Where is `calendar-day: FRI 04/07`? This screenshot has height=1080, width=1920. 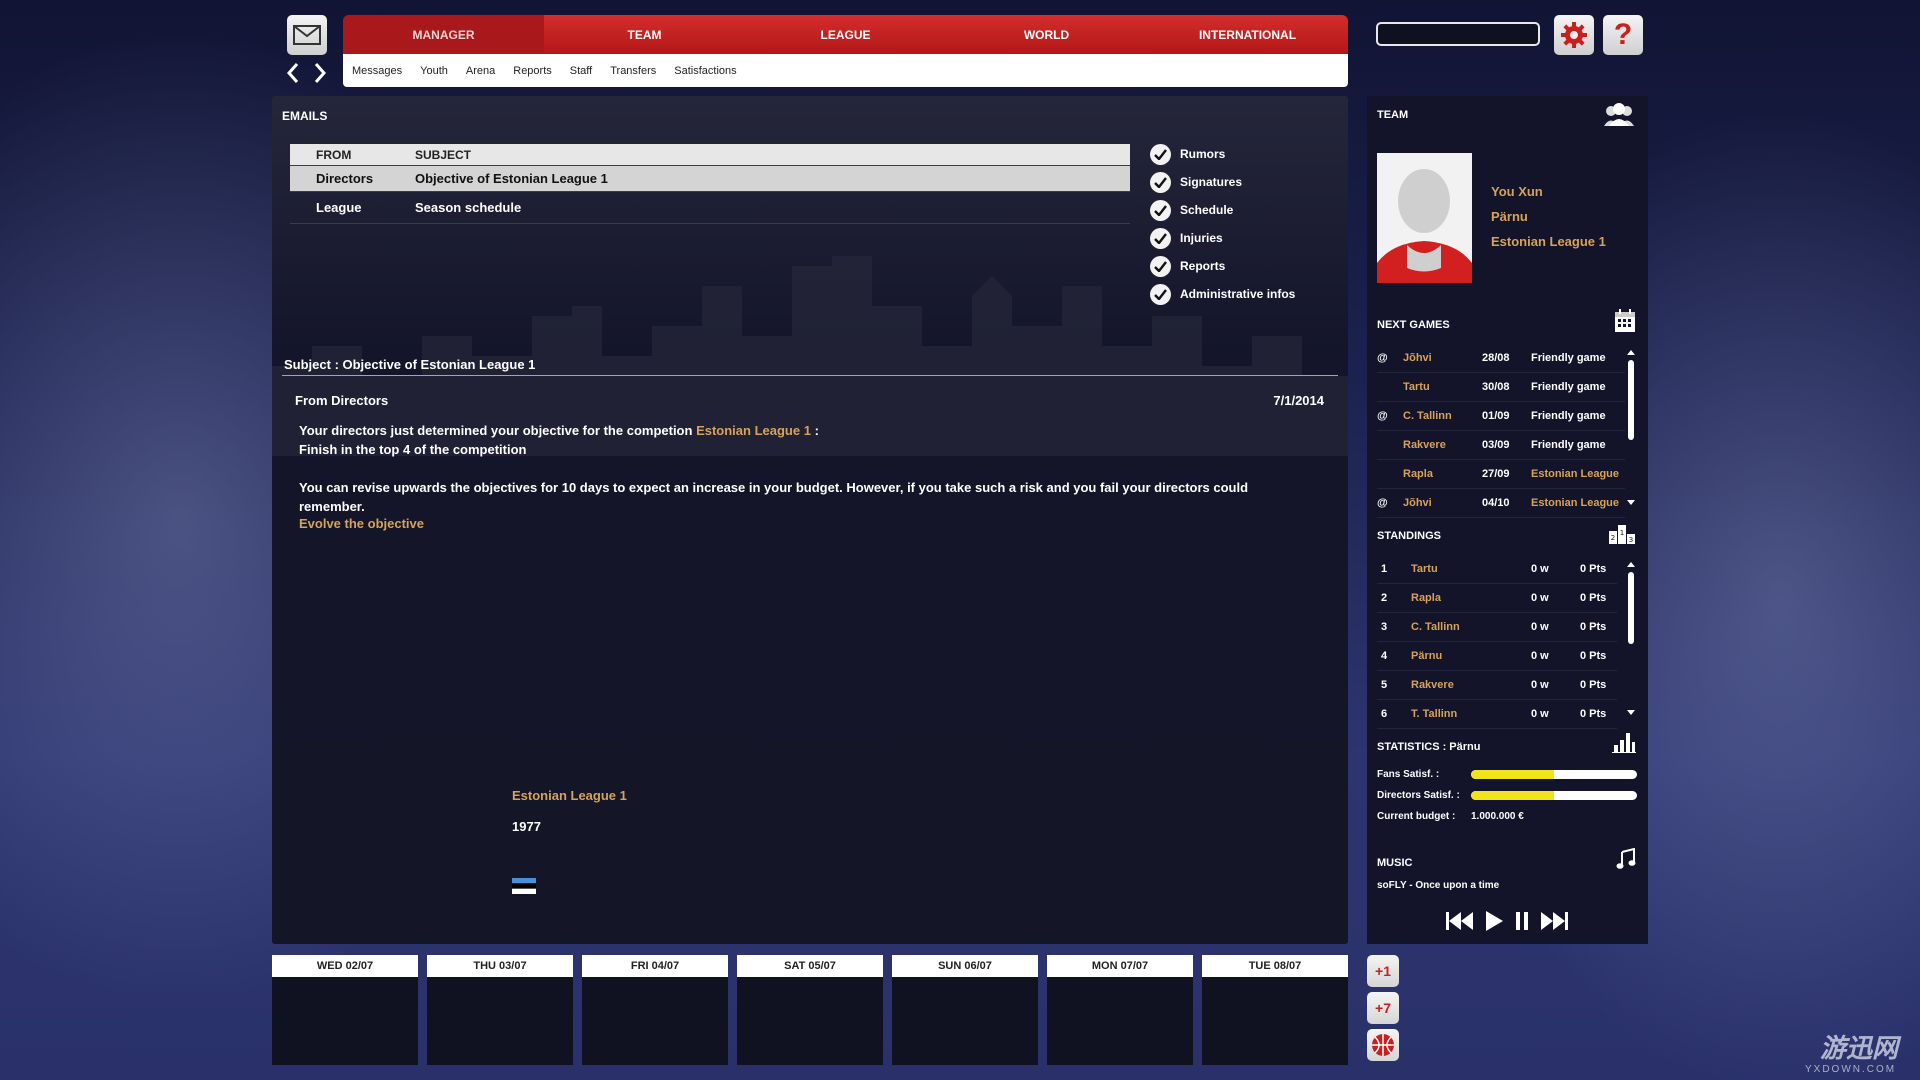 calendar-day: FRI 04/07 is located at coordinates (655, 1010).